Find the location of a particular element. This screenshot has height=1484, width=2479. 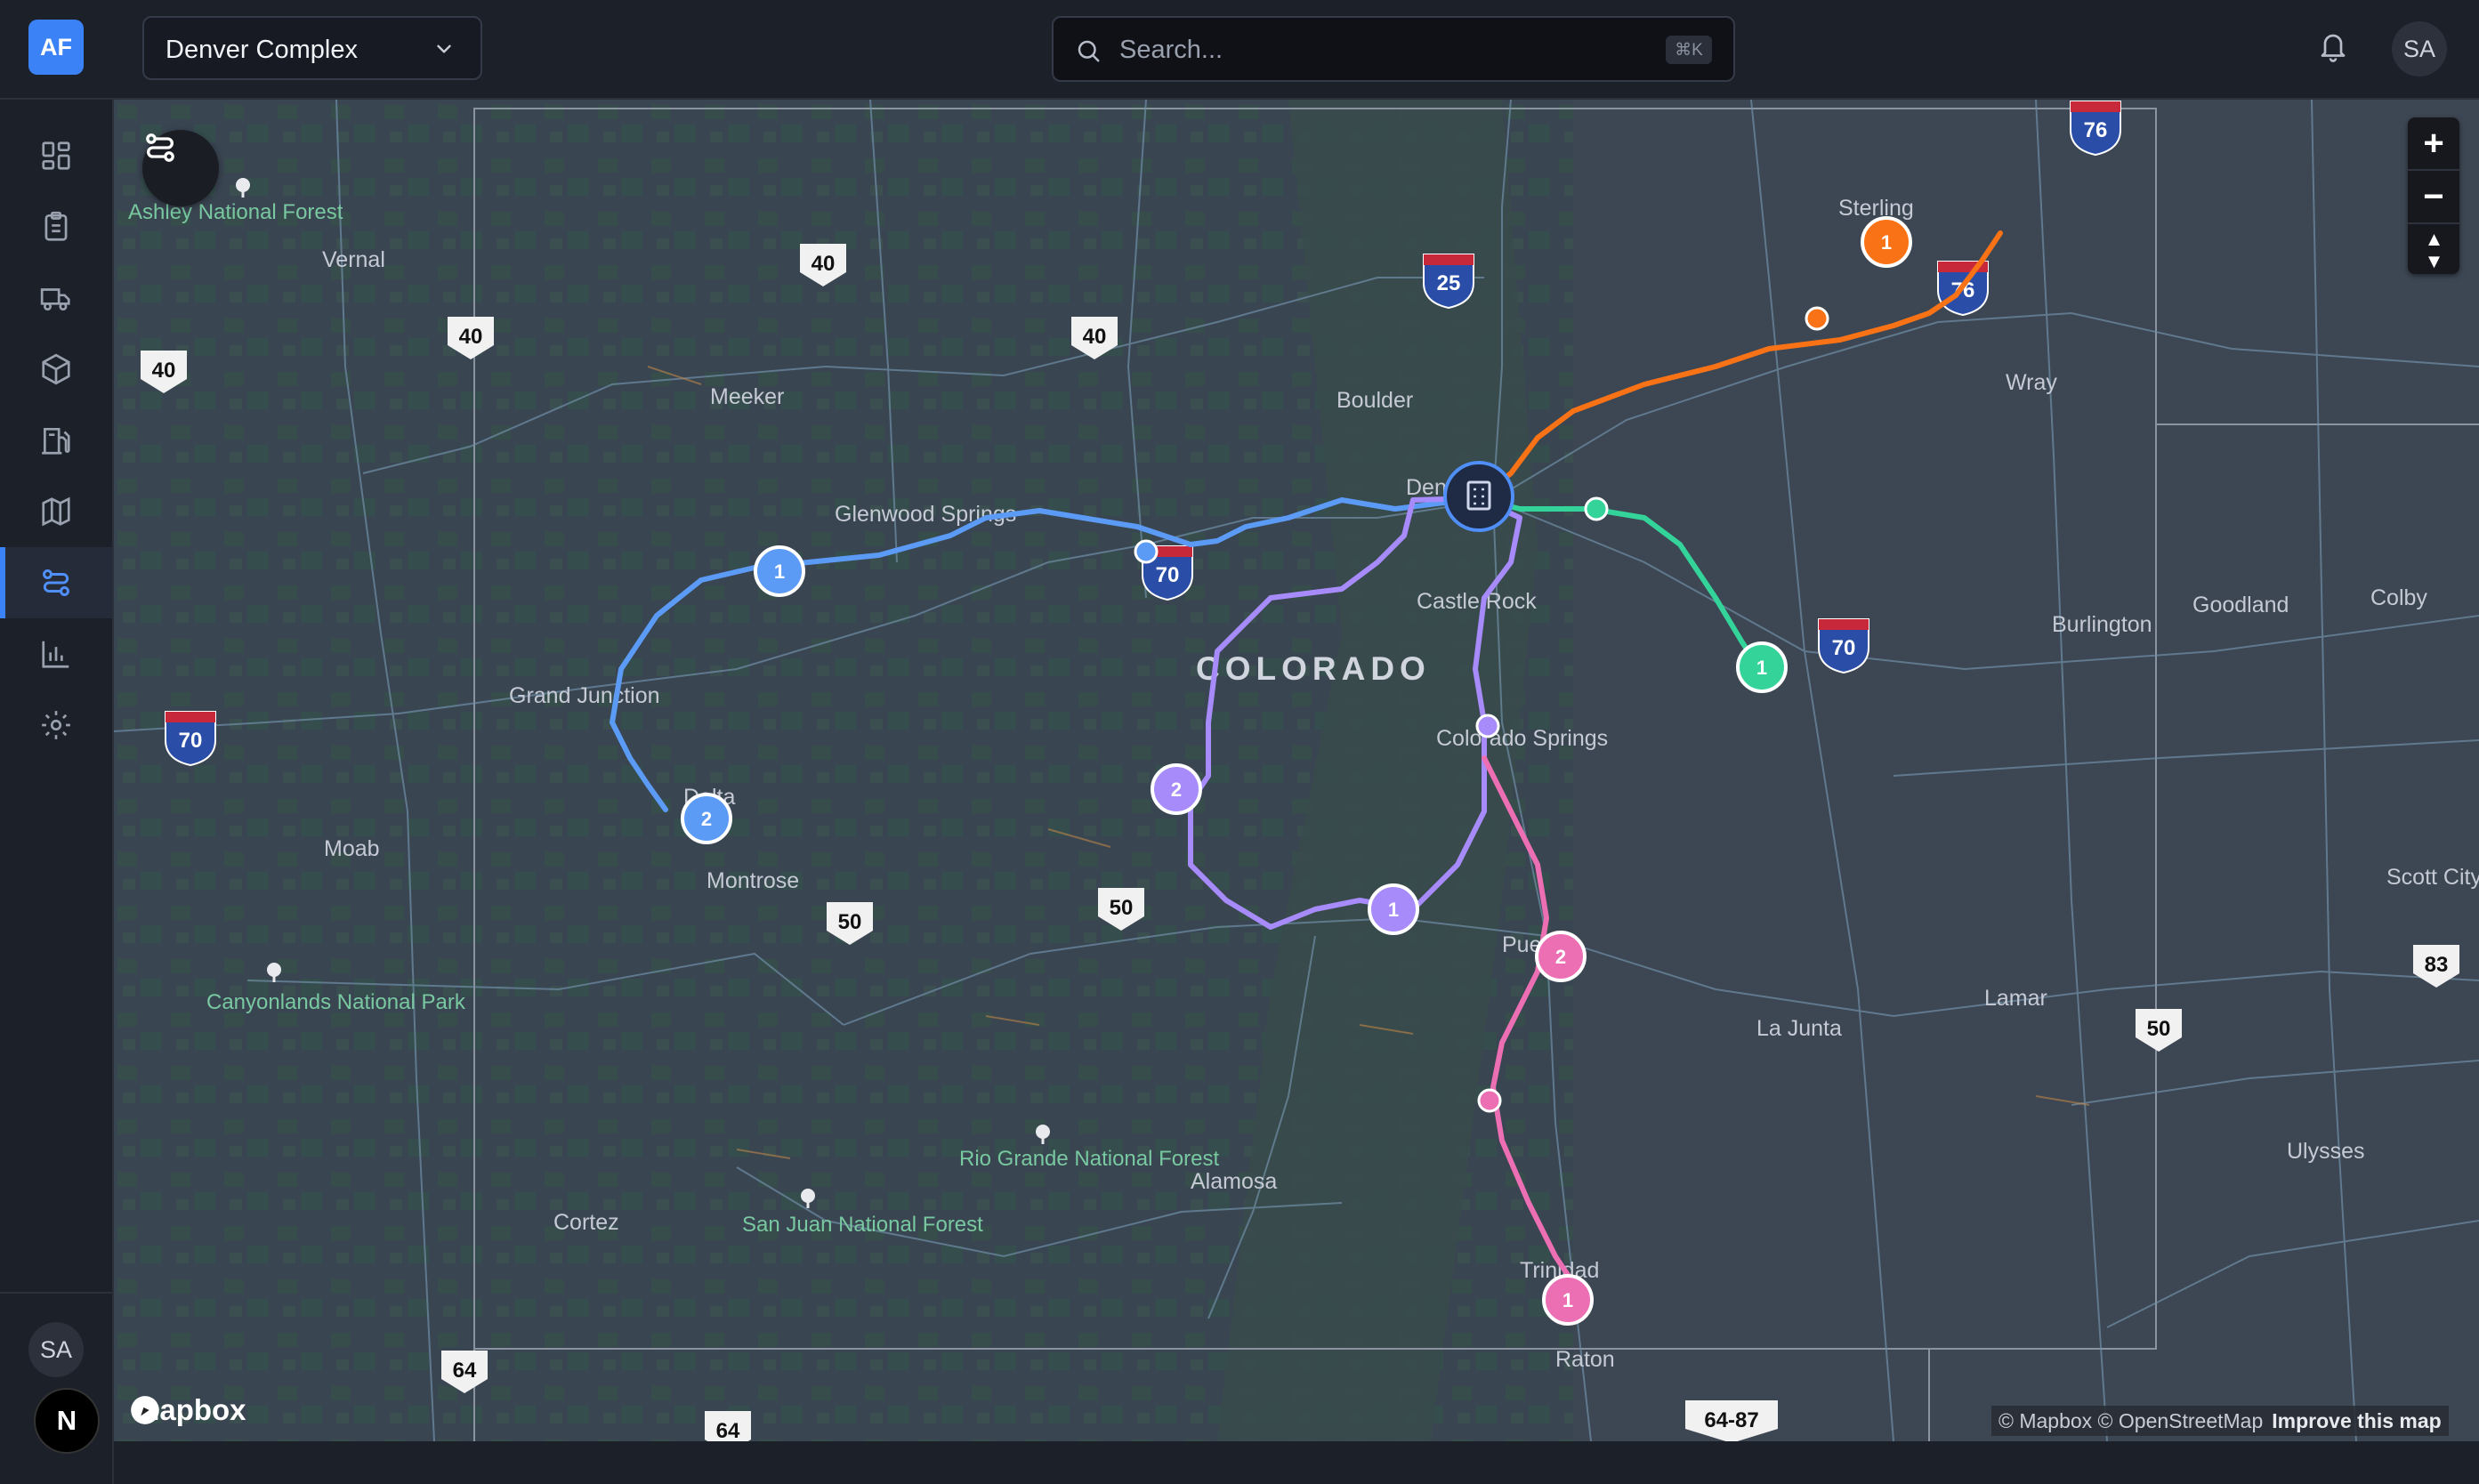

sidebar-item-fuel is located at coordinates (56, 440).